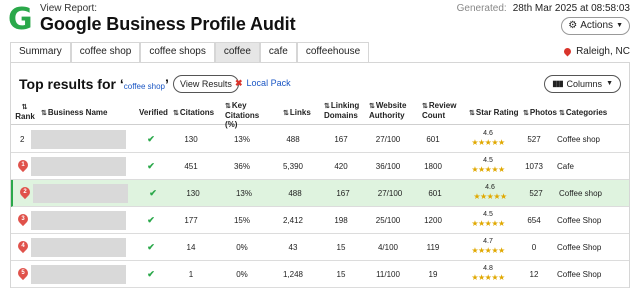 Image resolution: width=640 pixels, height=288 pixels. I want to click on col-business-name: ⇅Business Name, so click(74, 113).